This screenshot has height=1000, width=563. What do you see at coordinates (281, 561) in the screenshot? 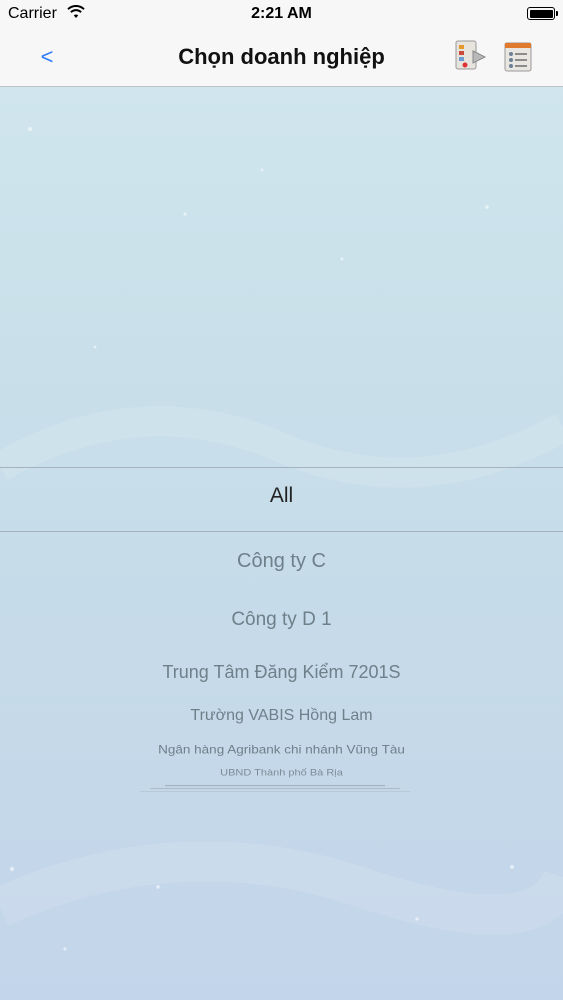
I see `picker-option: Công ty C` at bounding box center [281, 561].